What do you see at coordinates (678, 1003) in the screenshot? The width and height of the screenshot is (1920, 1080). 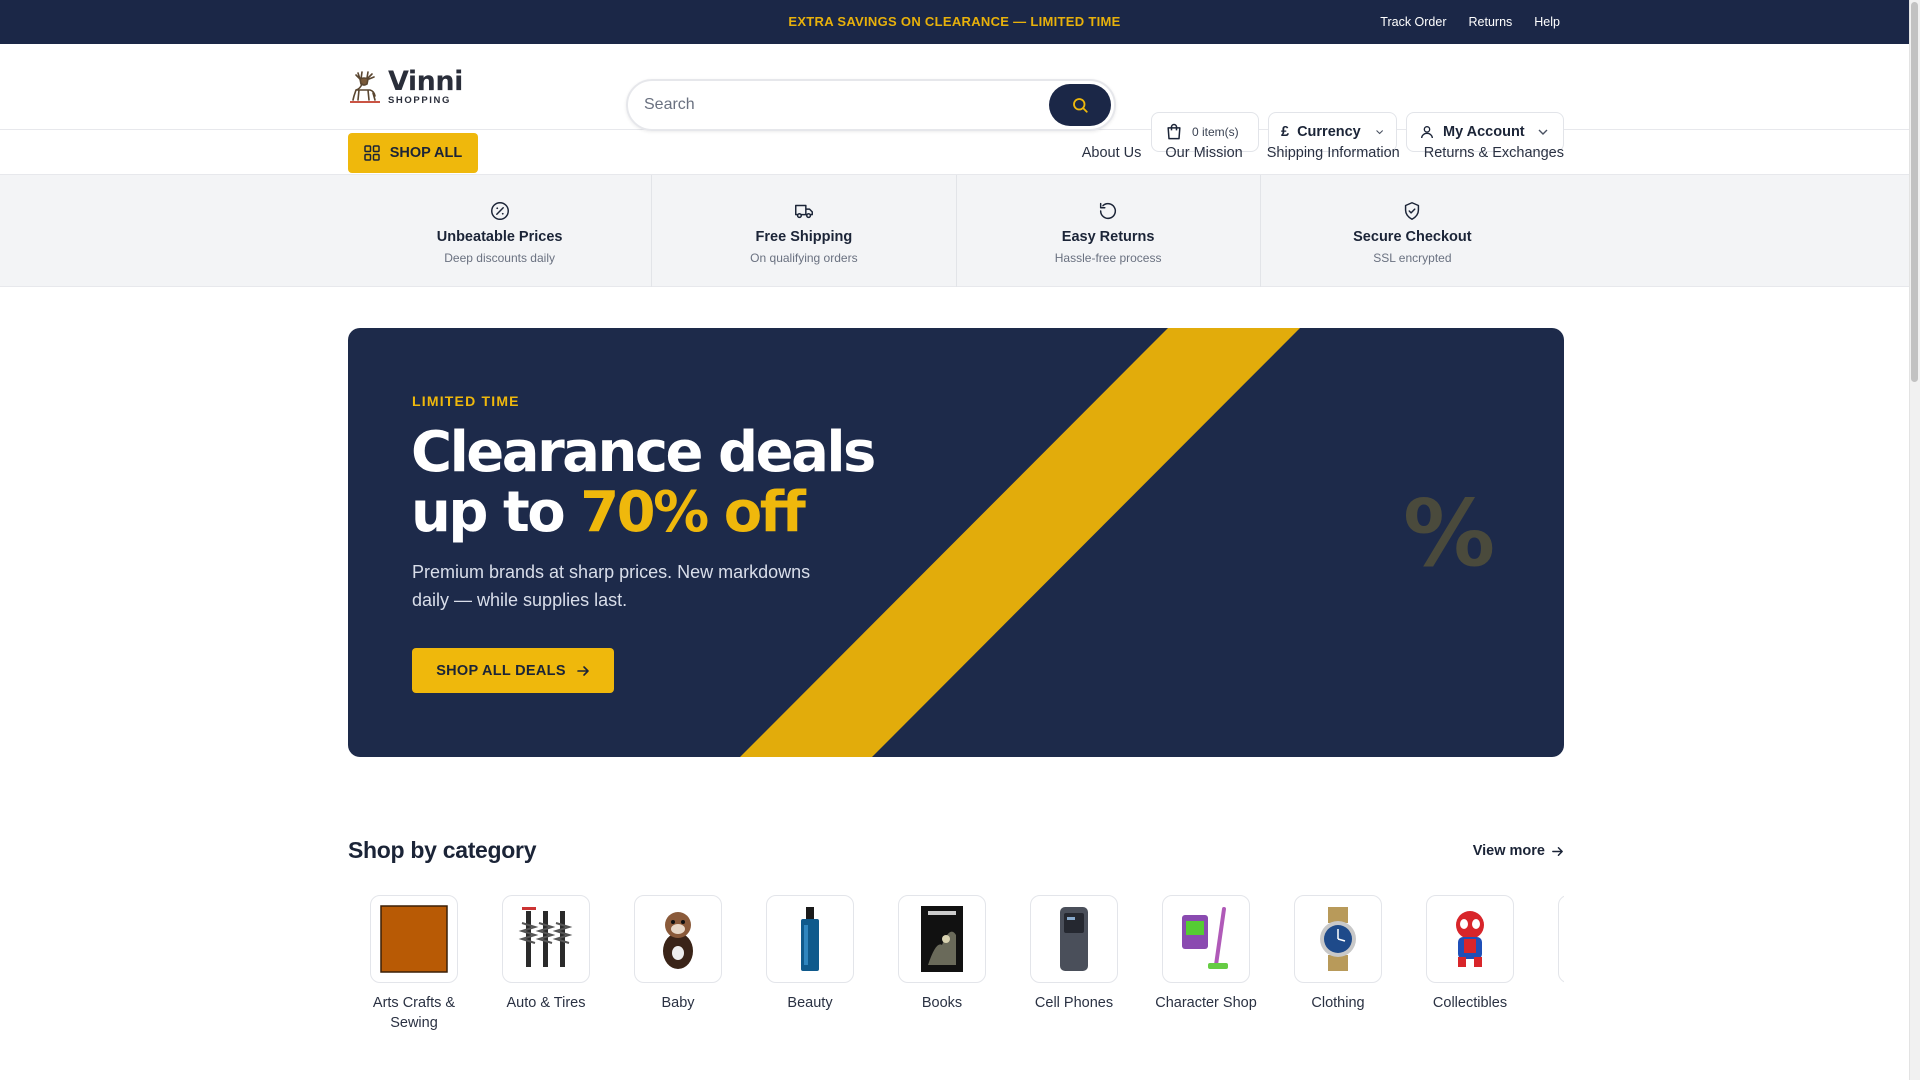 I see `category-label: Baby` at bounding box center [678, 1003].